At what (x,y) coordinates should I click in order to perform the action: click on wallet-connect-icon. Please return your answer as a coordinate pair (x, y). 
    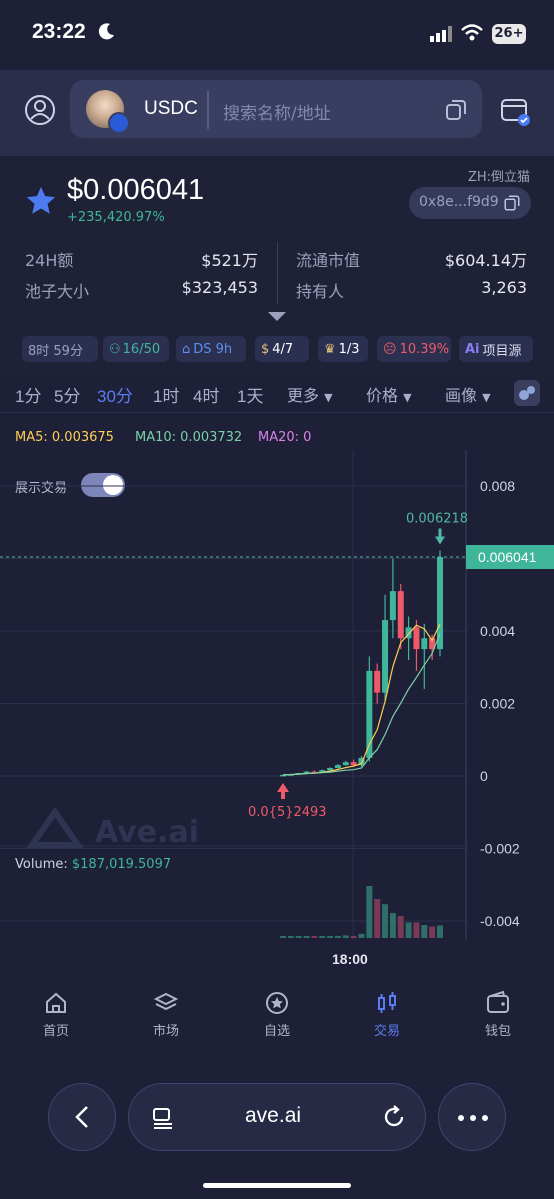
    Looking at the image, I should click on (515, 113).